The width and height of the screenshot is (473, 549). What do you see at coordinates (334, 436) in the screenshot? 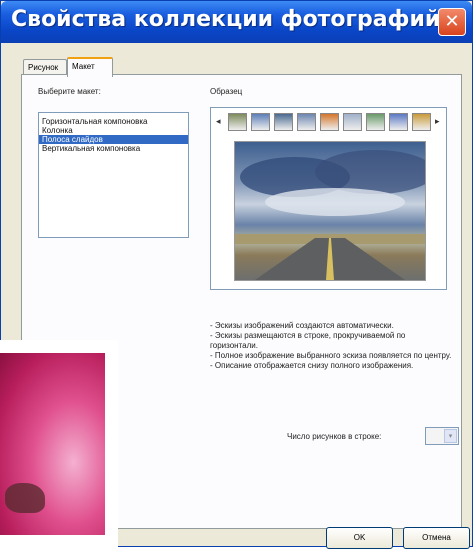
I see `images-per-row-label: Число рисунков в строке:` at bounding box center [334, 436].